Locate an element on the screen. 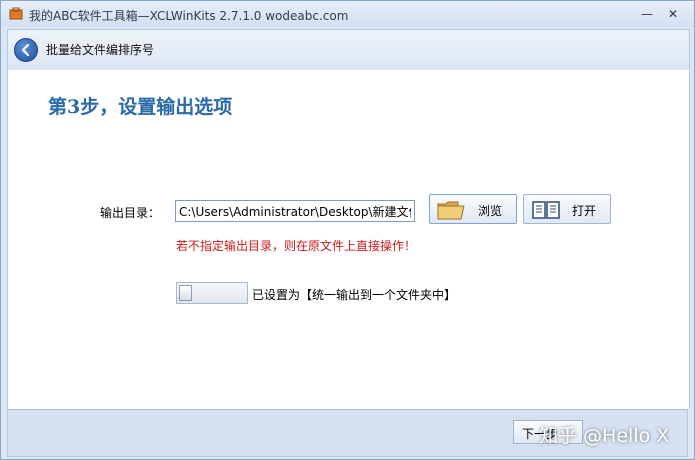 Image resolution: width=695 pixels, height=460 pixels. close-button: ✕ is located at coordinates (673, 14).